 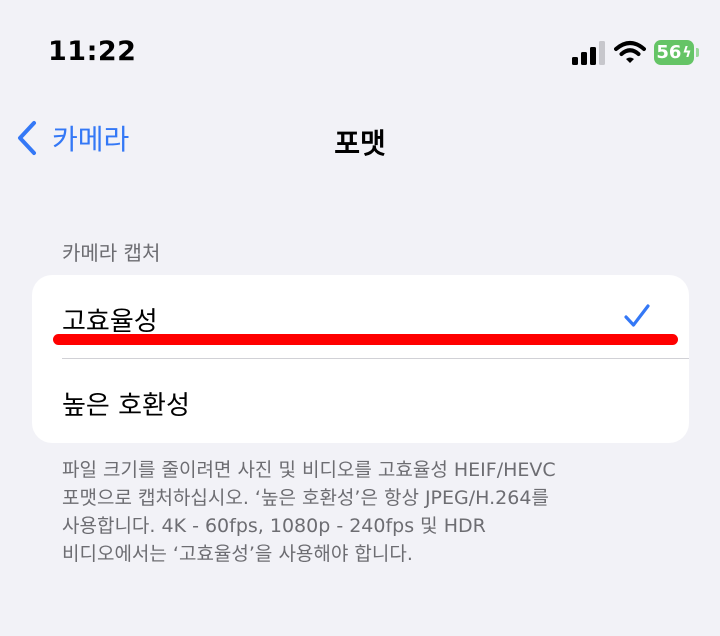 I want to click on option-high-efficiency-label: 고효율성, so click(x=110, y=322).